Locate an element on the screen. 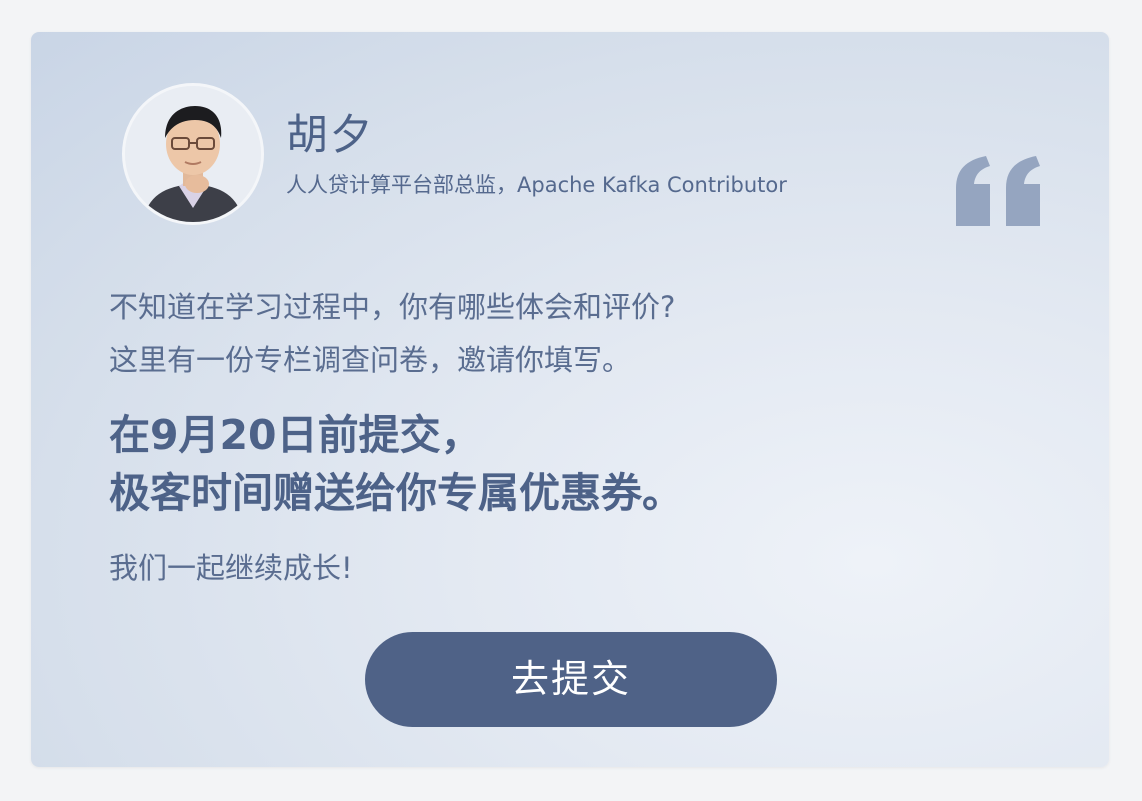  intro-line-2: 这里有一份专栏调查问卷，邀请你填写。 is located at coordinates (370, 360).